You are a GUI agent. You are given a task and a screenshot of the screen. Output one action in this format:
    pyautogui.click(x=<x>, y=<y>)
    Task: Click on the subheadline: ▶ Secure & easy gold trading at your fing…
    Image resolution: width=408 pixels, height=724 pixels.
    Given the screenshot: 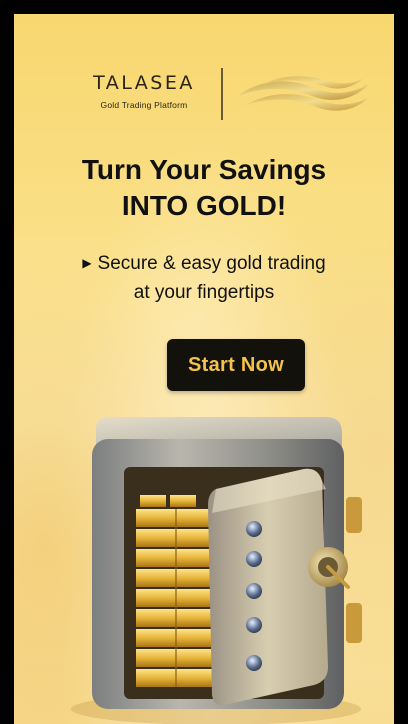 What is the action you would take?
    pyautogui.click(x=204, y=278)
    